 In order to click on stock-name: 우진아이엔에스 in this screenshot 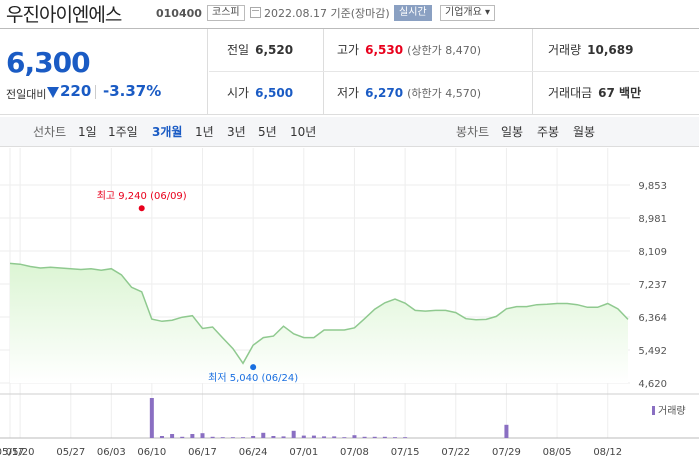, I will do `click(64, 15)`.